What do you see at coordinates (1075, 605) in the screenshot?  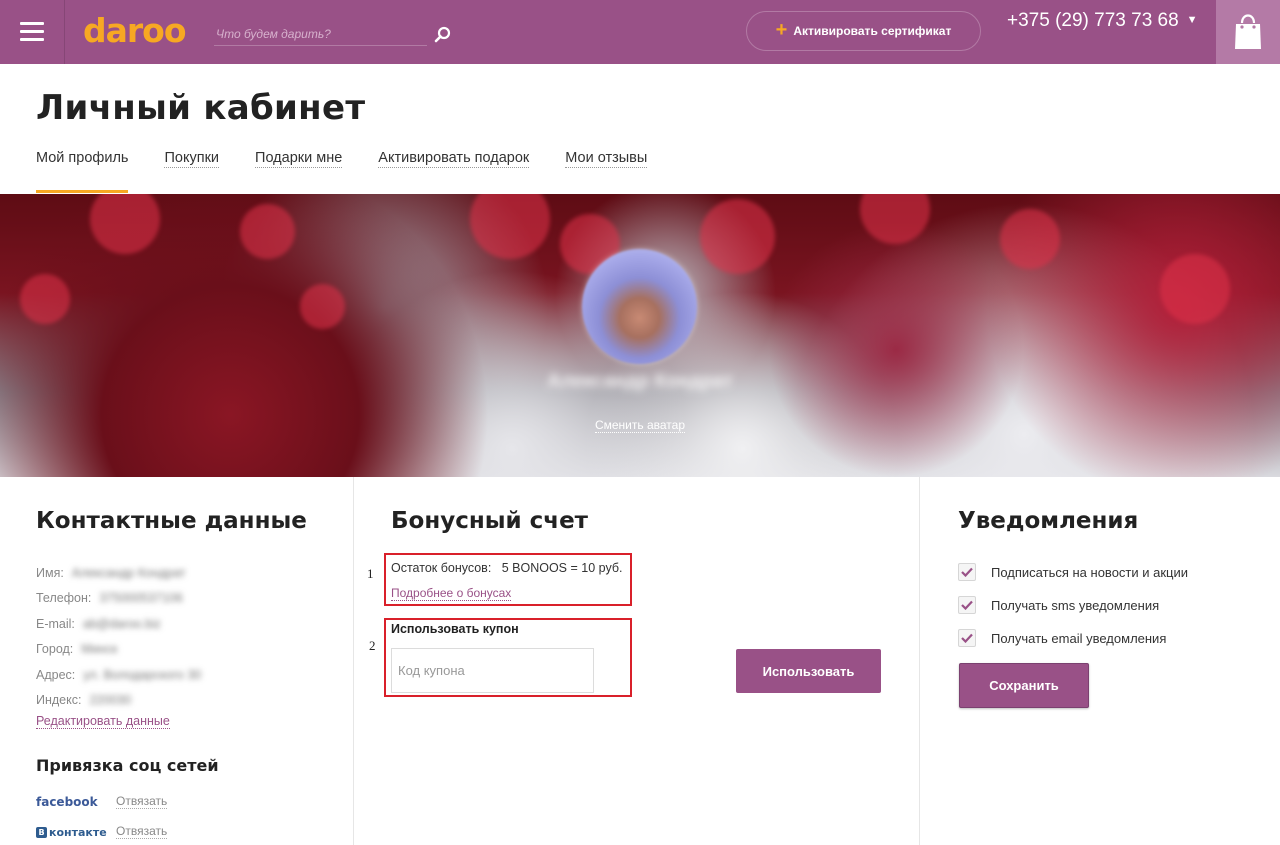 I see `sms-label: Получать sms уведомления` at bounding box center [1075, 605].